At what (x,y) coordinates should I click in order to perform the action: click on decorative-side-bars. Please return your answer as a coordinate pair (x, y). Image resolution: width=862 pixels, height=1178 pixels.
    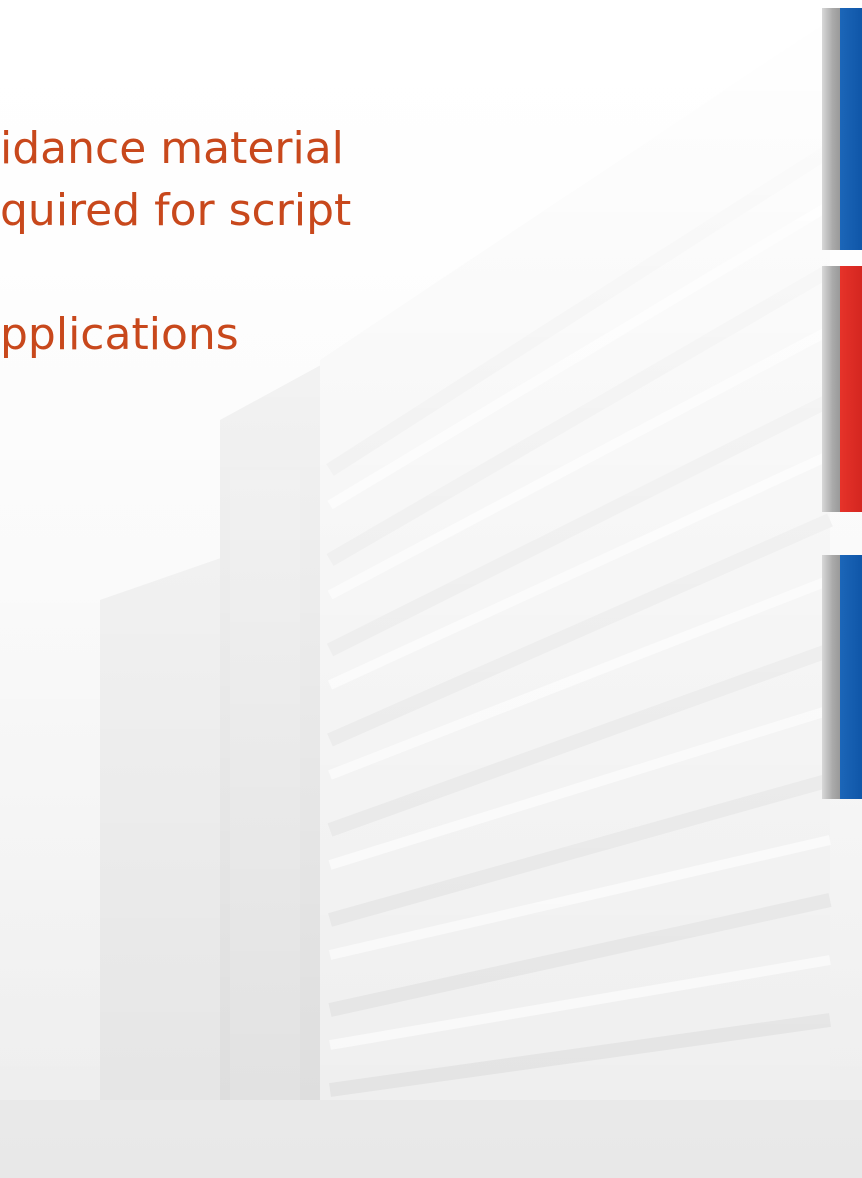
    Looking at the image, I should click on (842, 589).